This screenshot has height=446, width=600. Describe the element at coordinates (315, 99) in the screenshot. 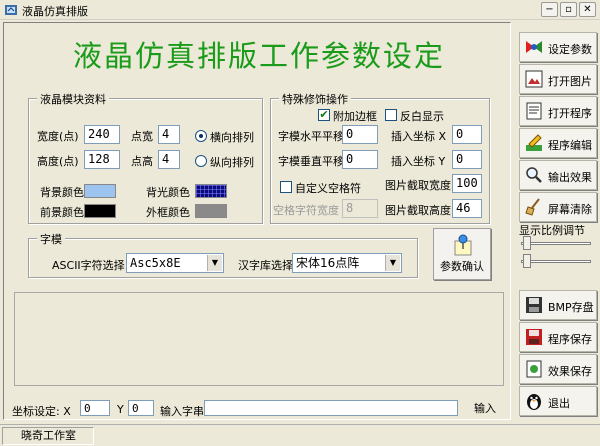

I see `decor-group-title: 特殊修饰操作` at that location.